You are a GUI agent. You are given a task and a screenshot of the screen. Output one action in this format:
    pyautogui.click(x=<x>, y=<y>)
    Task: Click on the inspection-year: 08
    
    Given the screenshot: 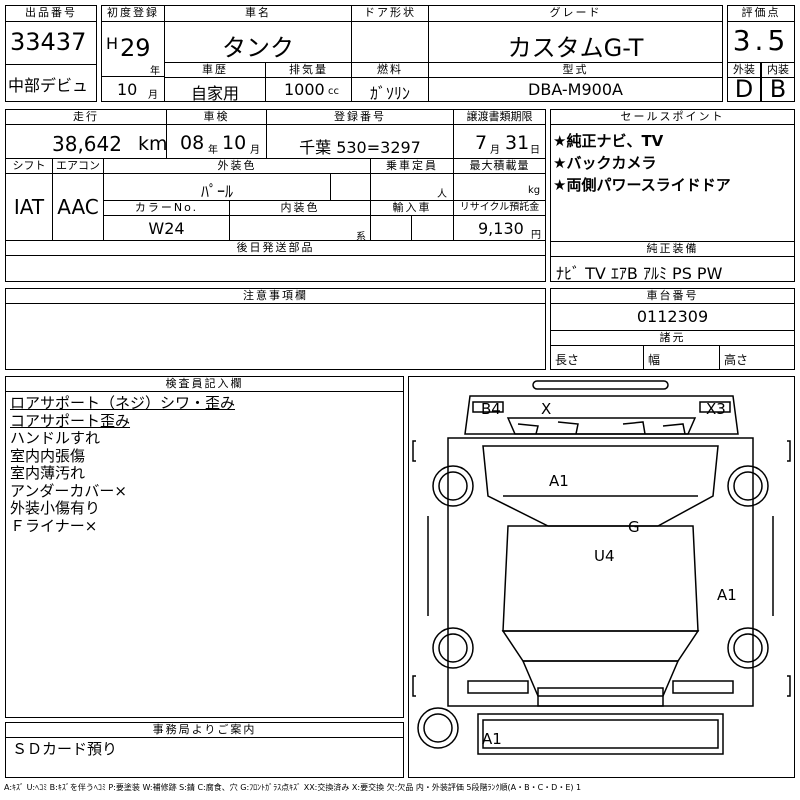 What is the action you would take?
    pyautogui.click(x=192, y=143)
    